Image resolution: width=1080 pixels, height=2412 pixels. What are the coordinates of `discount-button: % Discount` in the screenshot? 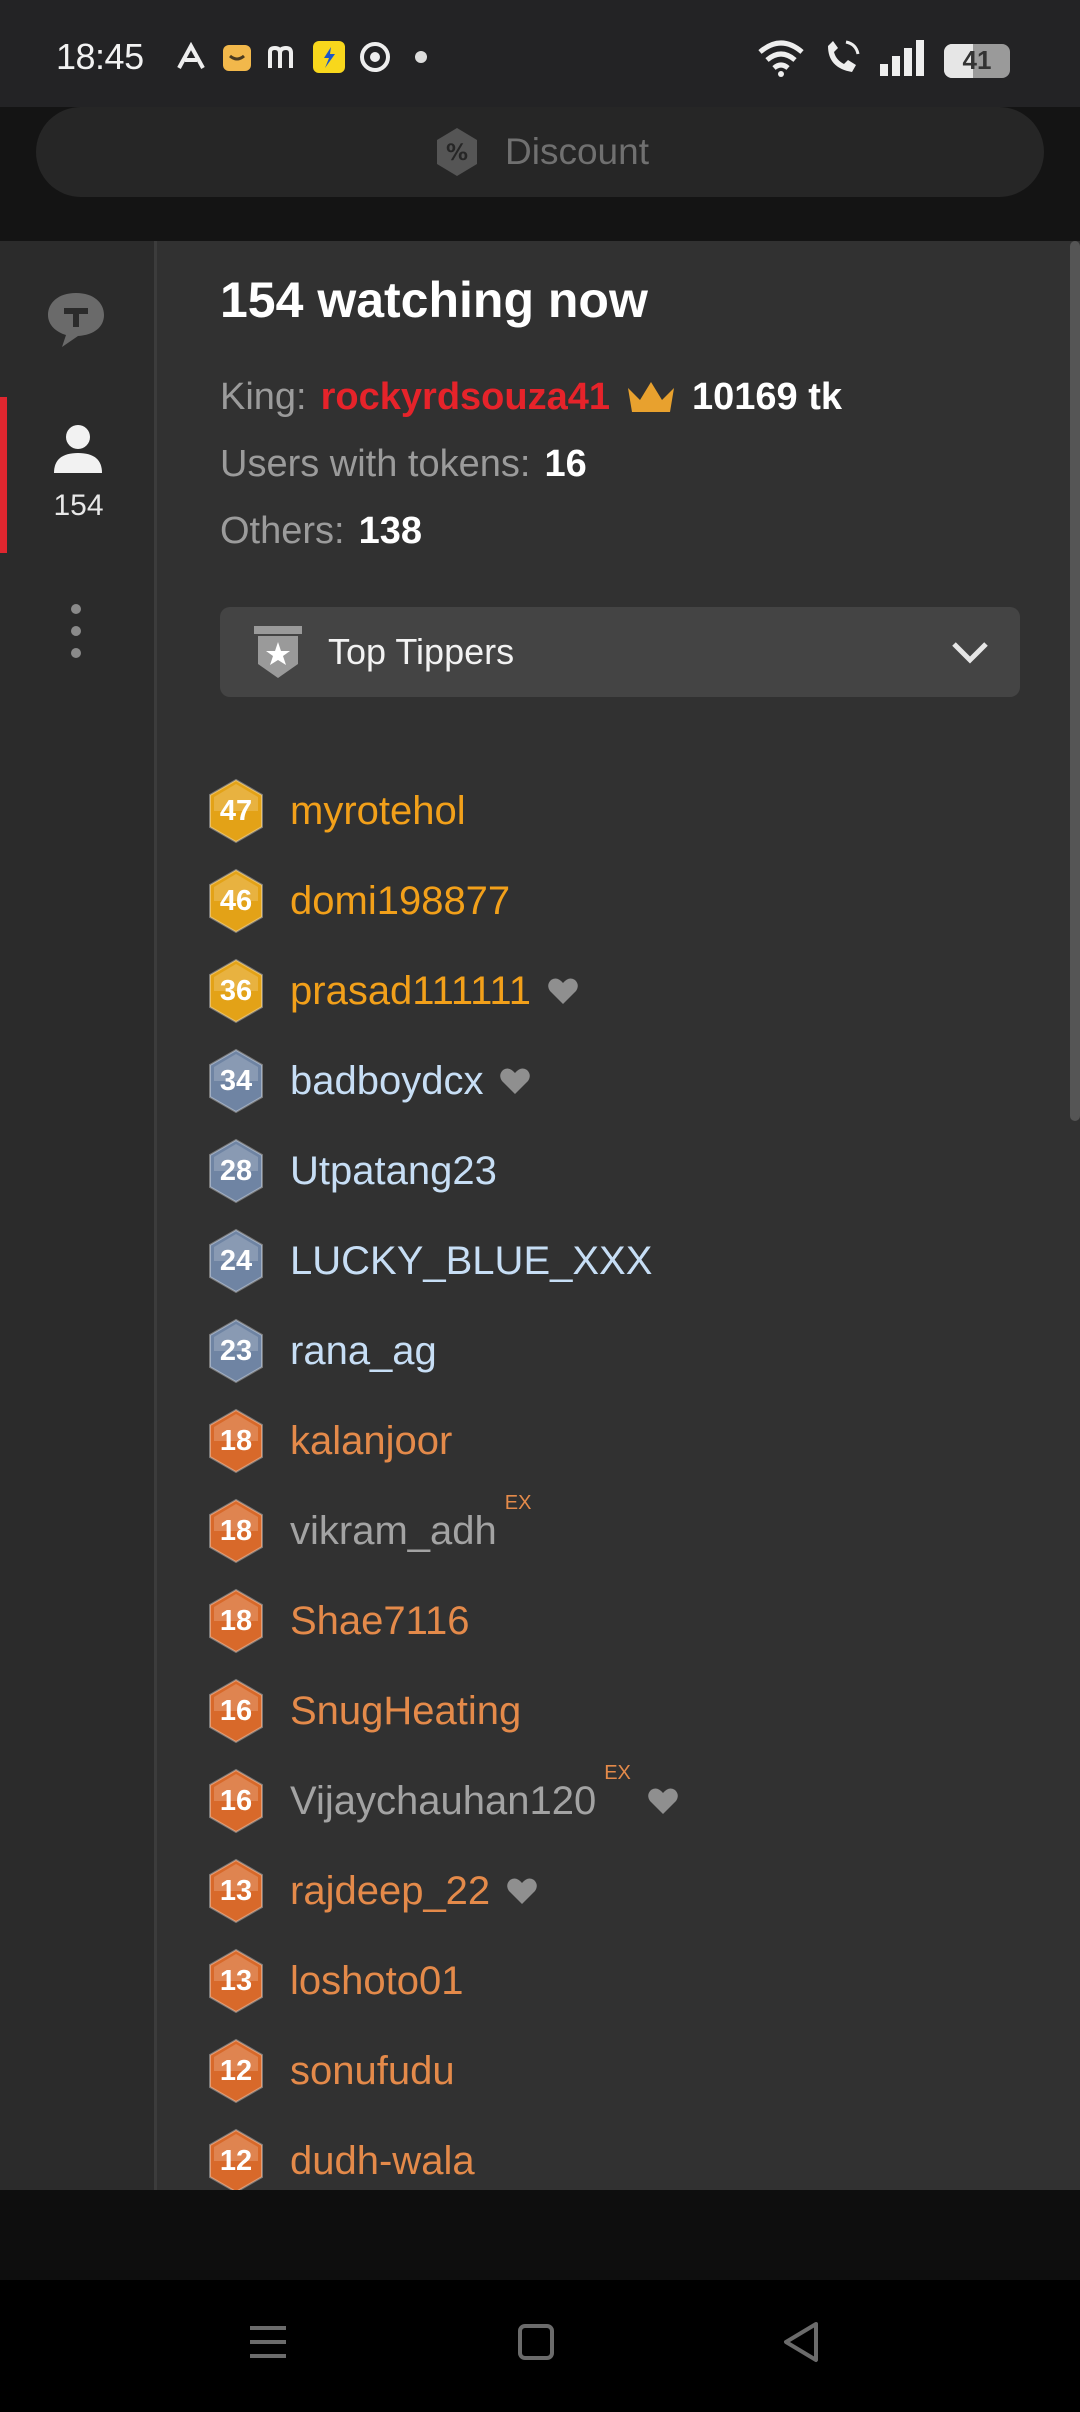 It's located at (540, 152).